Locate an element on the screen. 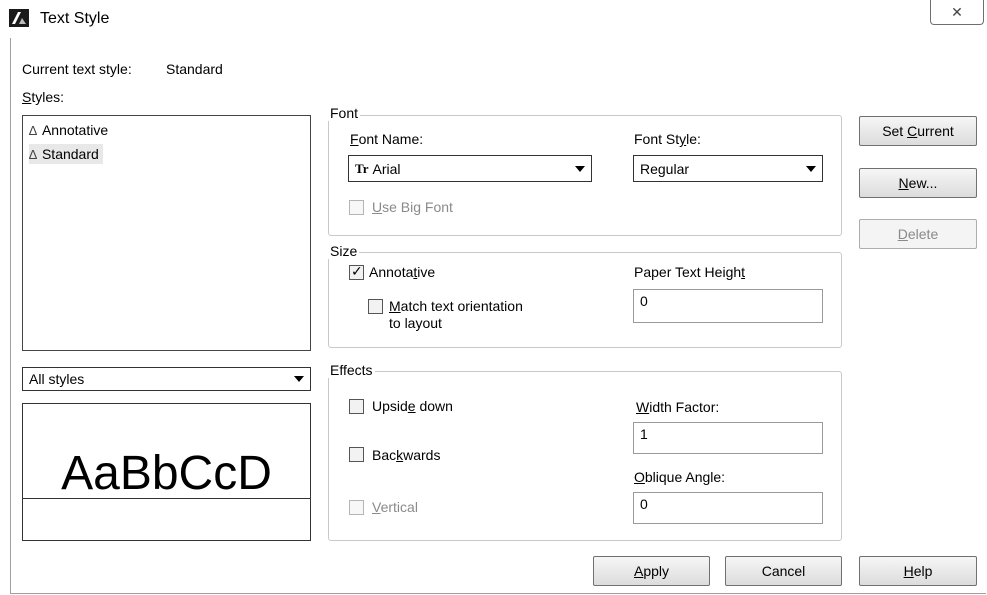 The height and width of the screenshot is (595, 987). upside-down-label: Upside down is located at coordinates (412, 406).